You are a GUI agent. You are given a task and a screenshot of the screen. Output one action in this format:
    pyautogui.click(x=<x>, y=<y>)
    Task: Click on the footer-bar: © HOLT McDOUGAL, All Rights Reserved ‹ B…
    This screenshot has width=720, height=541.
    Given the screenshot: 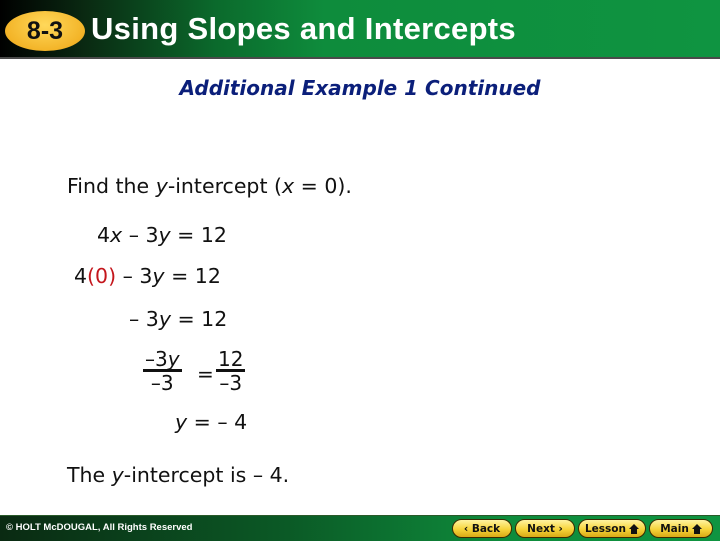 What is the action you would take?
    pyautogui.click(x=360, y=528)
    